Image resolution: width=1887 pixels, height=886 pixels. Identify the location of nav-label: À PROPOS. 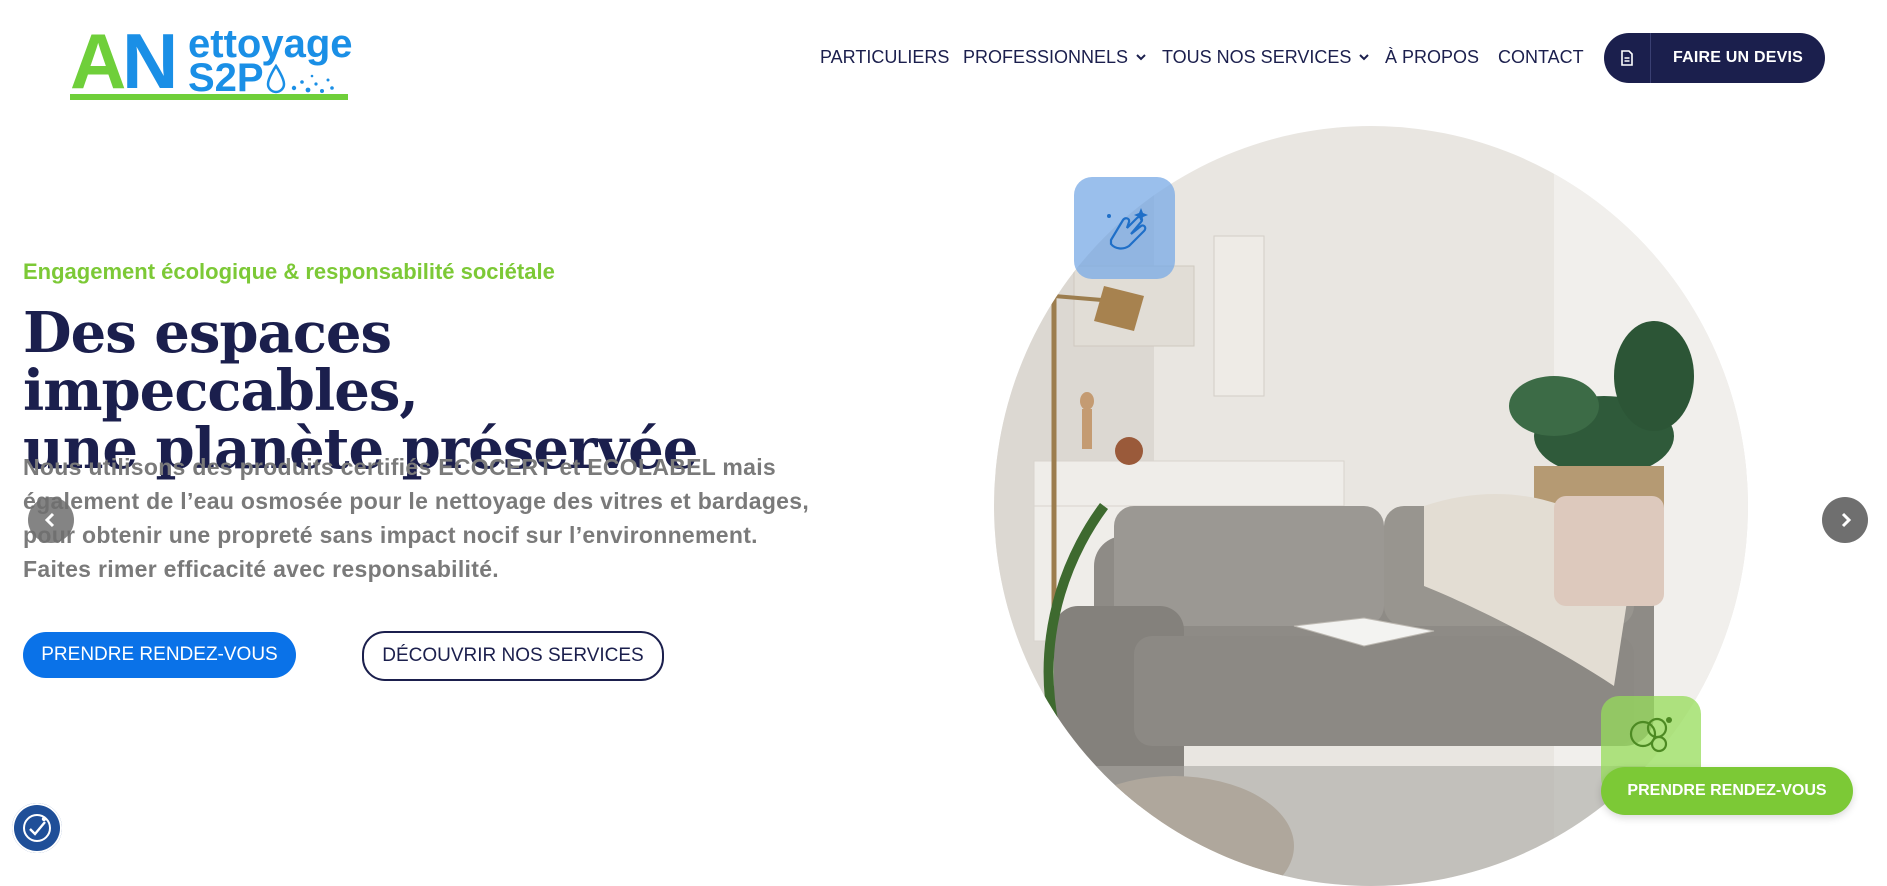
(1432, 57).